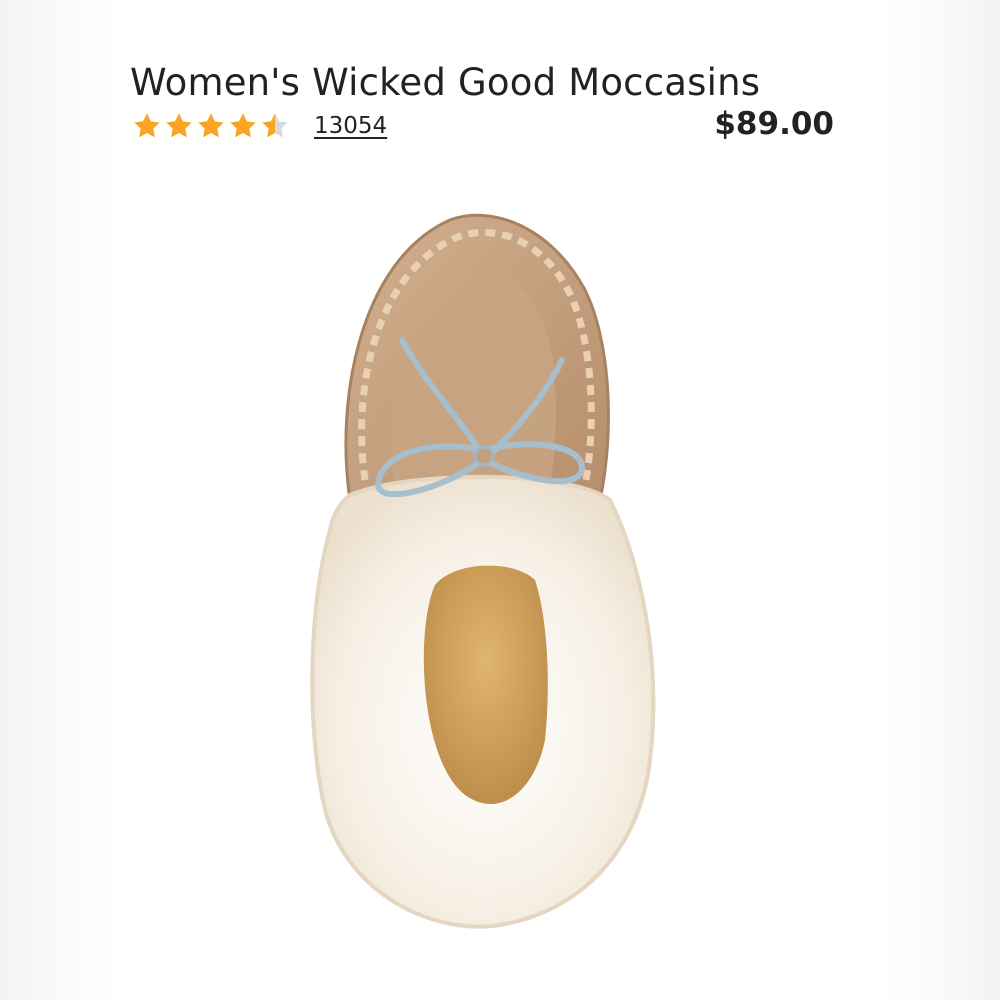 Image resolution: width=1000 pixels, height=1000 pixels. Describe the element at coordinates (60, 500) in the screenshot. I see `page-edge-left` at that location.